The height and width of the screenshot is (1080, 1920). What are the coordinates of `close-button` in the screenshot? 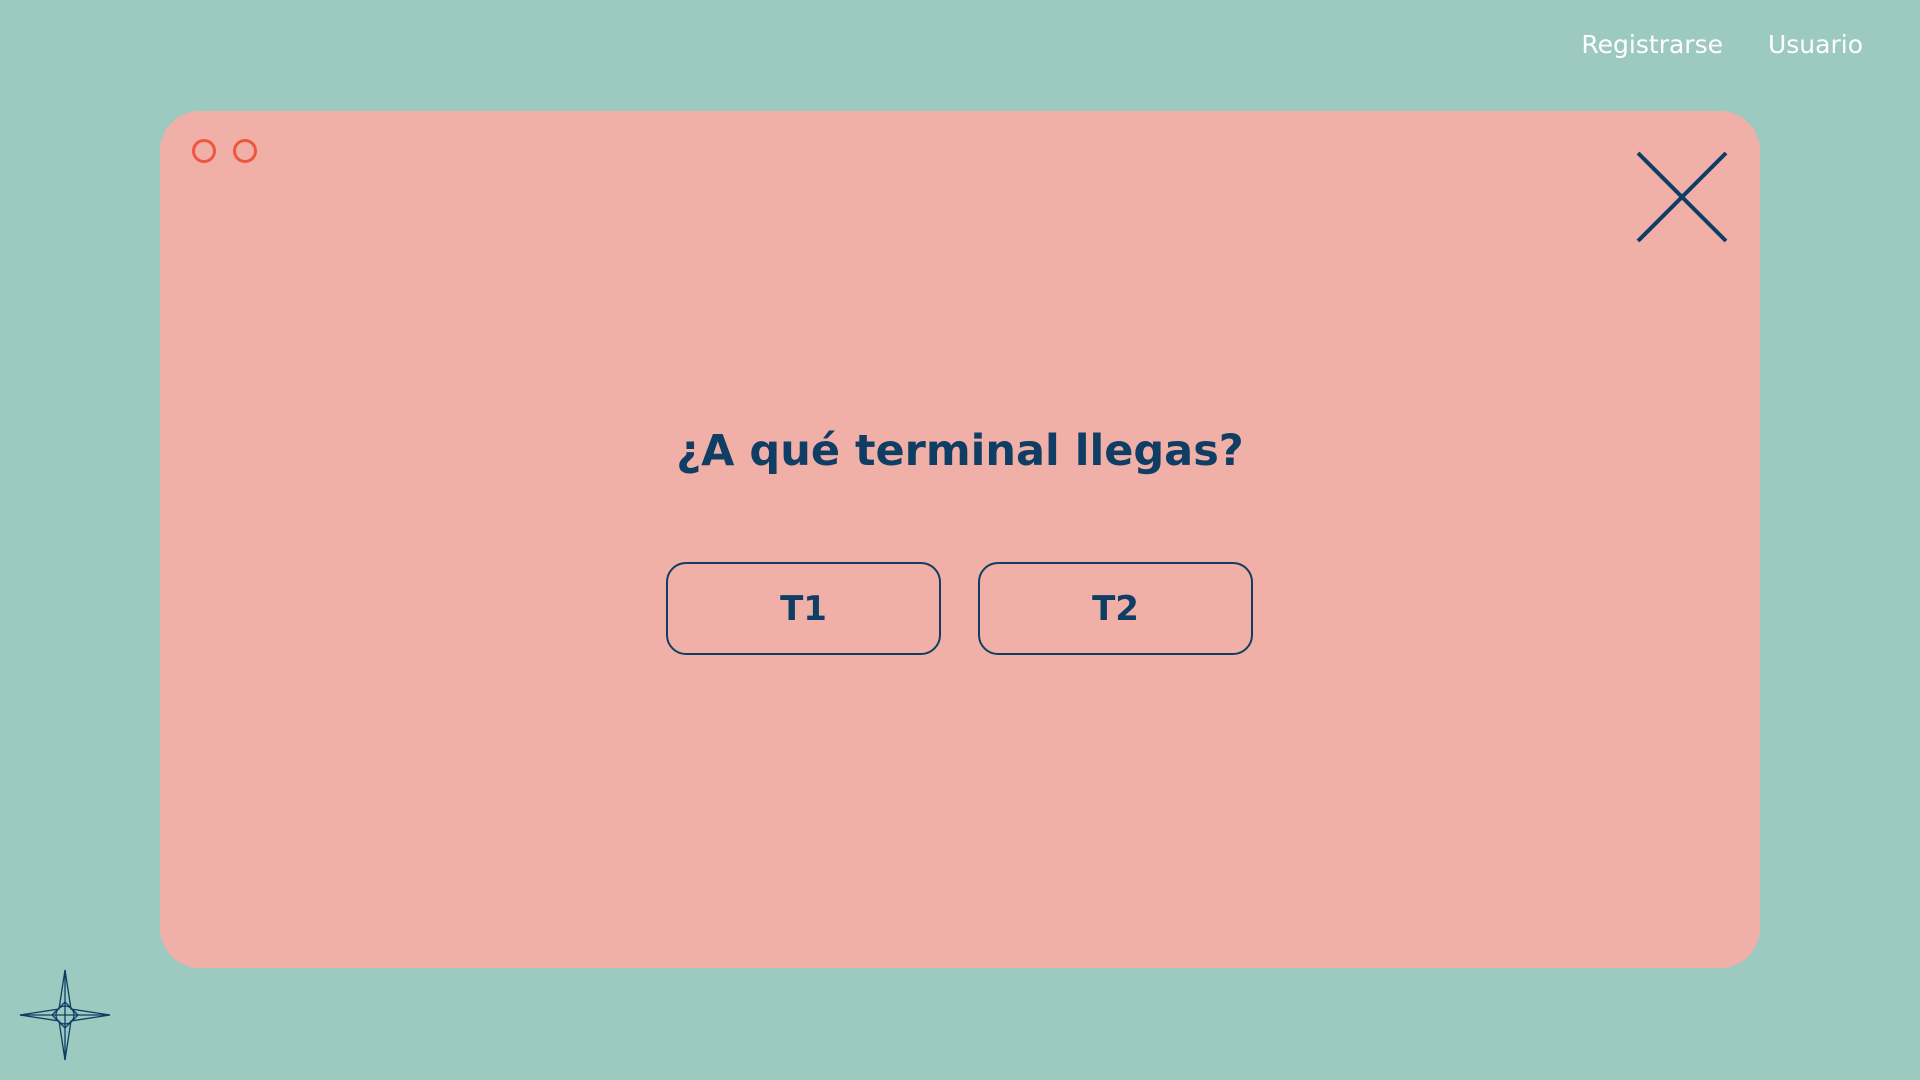 It's located at (1682, 197).